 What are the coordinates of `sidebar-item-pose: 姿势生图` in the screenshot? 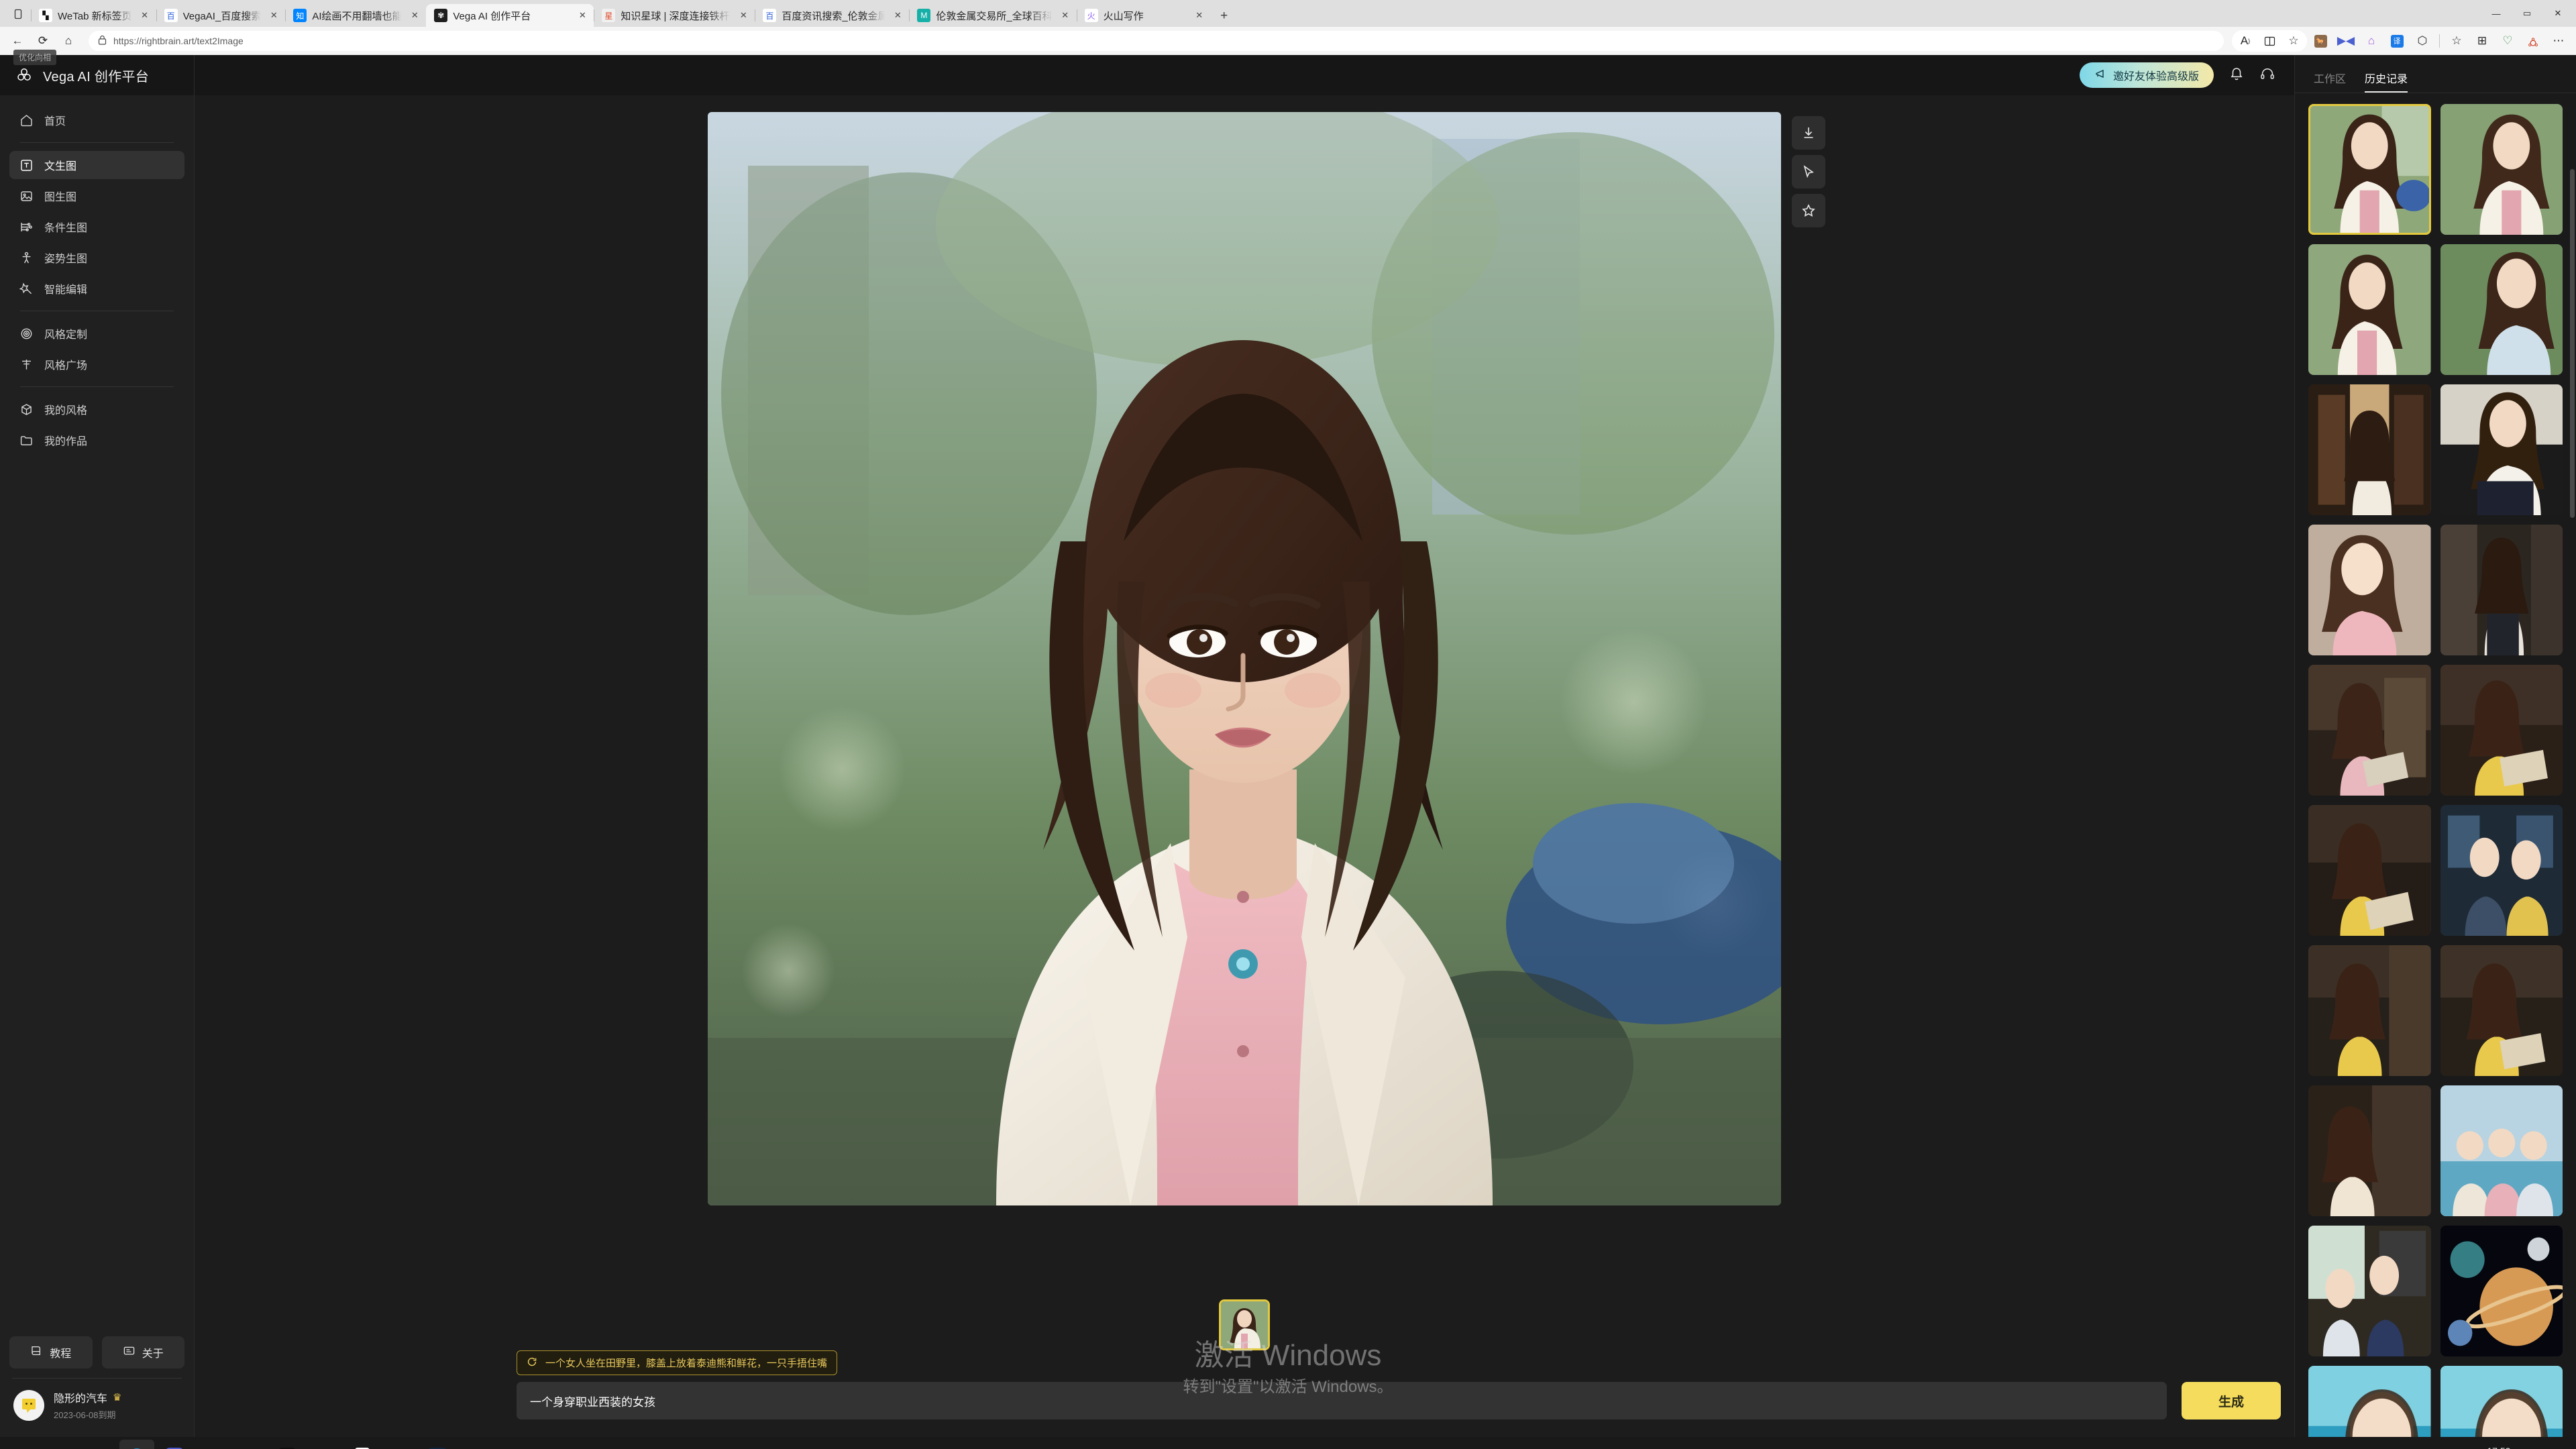 It's located at (96, 258).